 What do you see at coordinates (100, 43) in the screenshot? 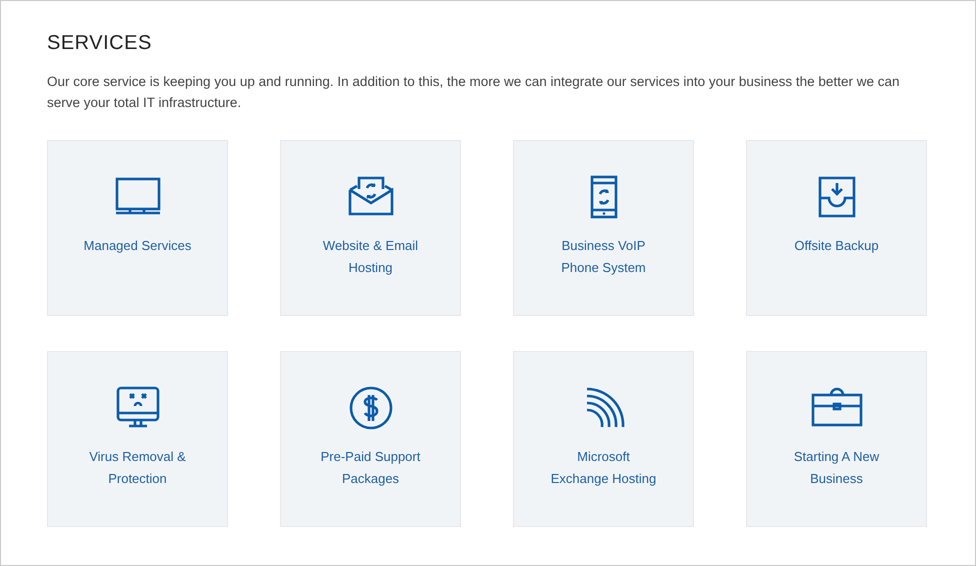
I see `section-title: SERVICES` at bounding box center [100, 43].